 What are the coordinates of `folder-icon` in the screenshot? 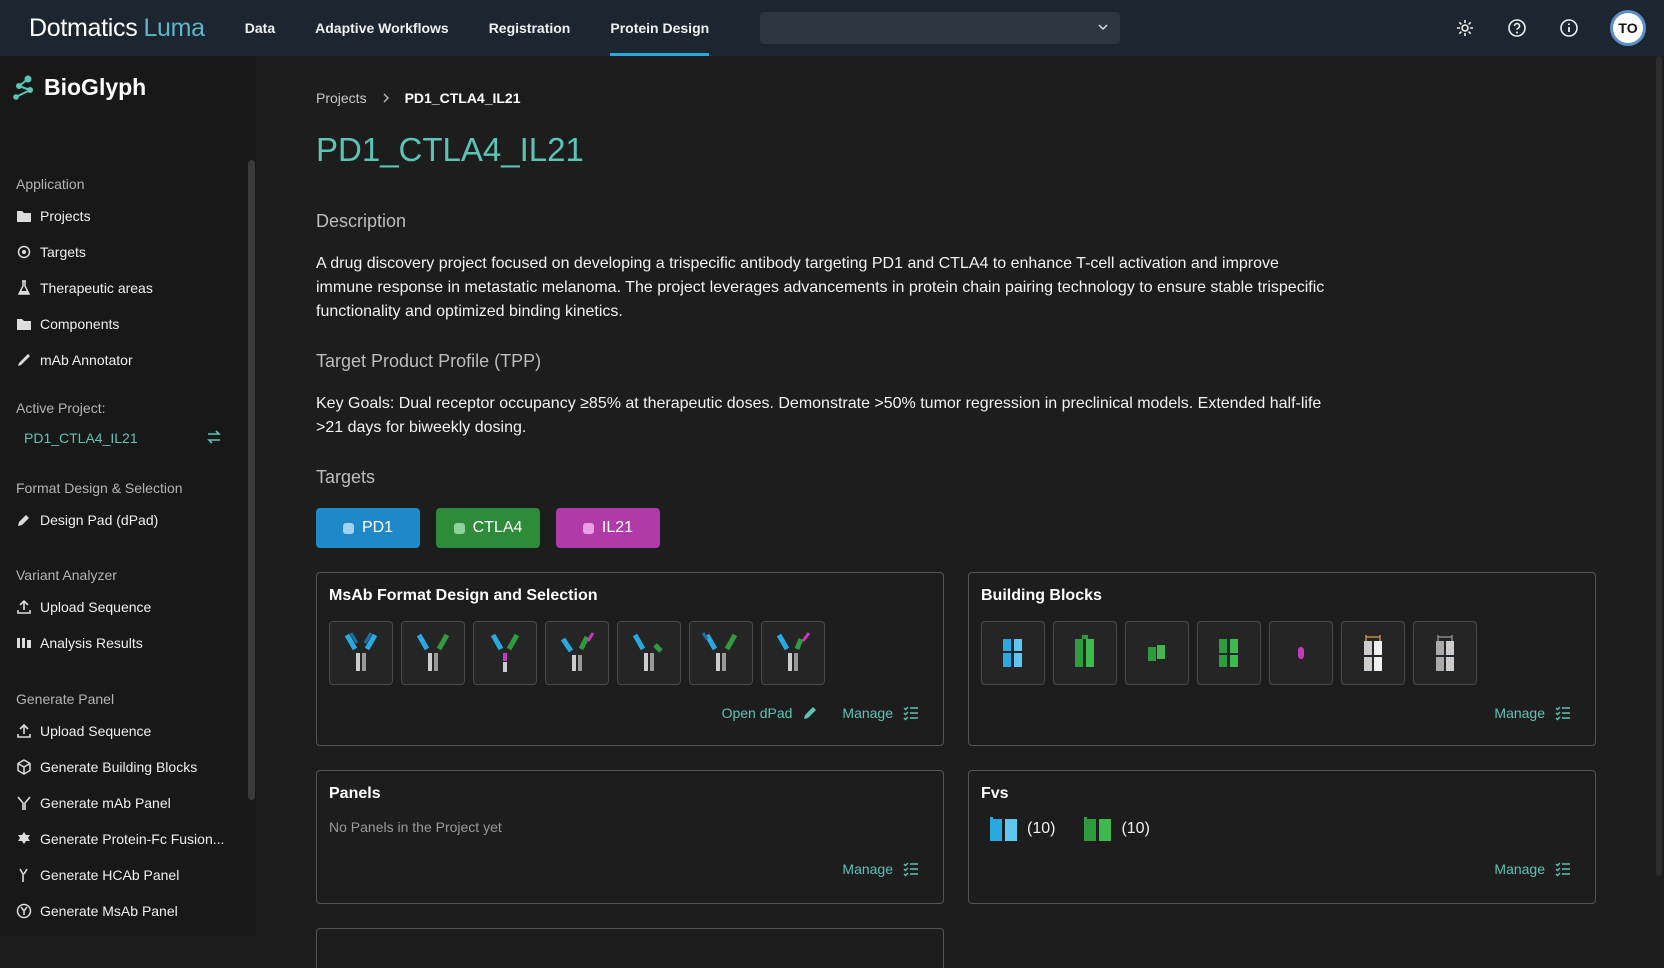 It's located at (24, 324).